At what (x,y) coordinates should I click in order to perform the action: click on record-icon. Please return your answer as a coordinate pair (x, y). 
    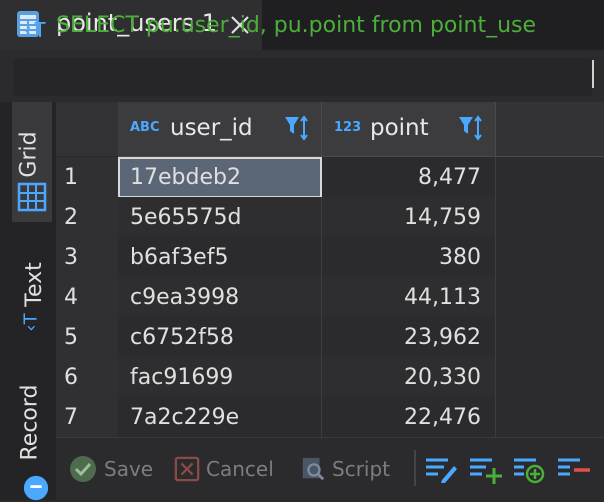
    Looking at the image, I should click on (36, 488).